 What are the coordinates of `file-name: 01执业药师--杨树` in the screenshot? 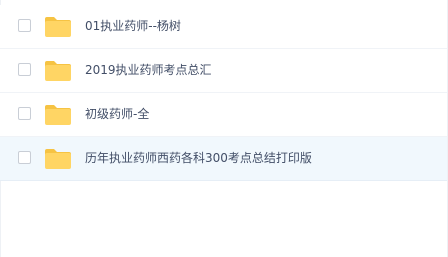 It's located at (133, 26).